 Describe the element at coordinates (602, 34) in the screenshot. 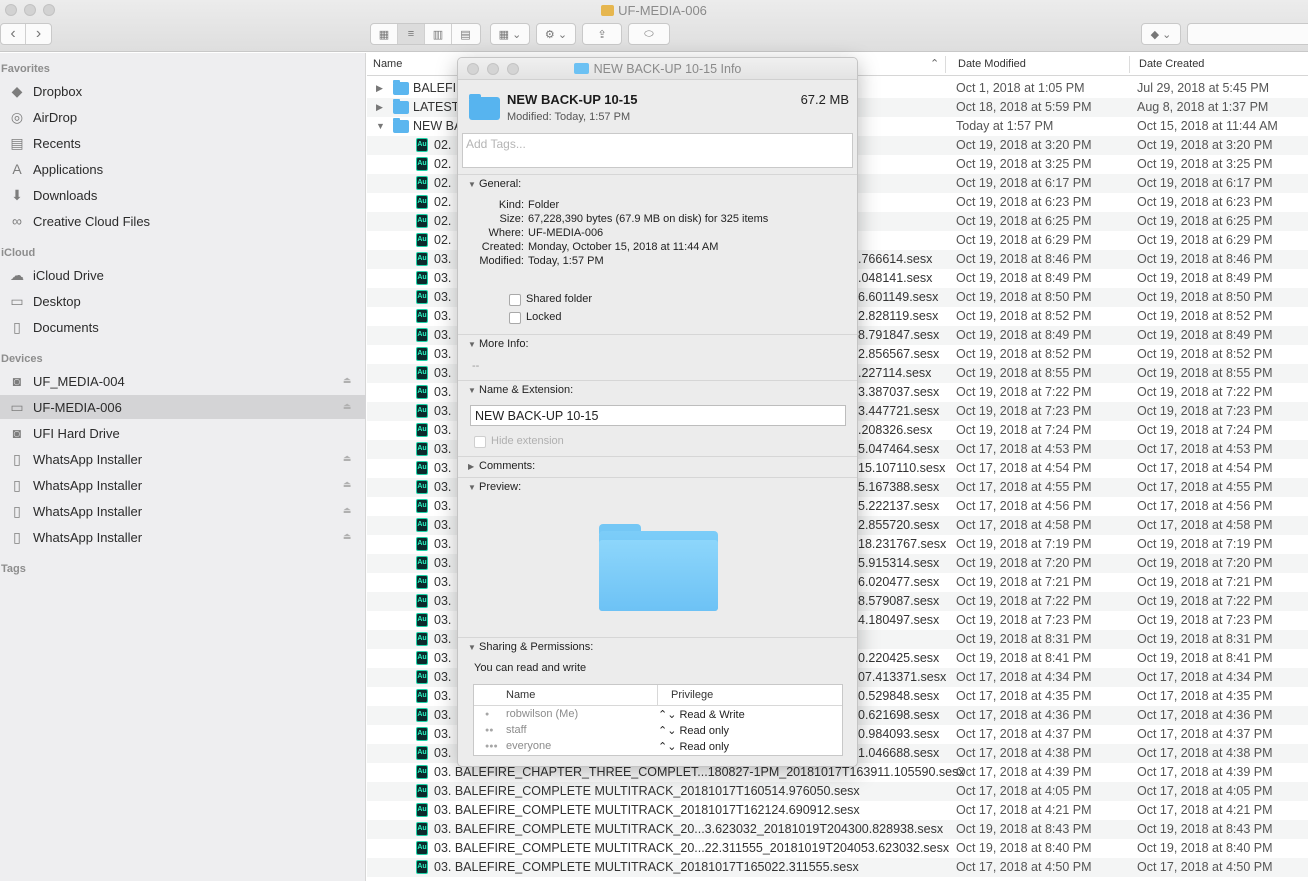

I see `share-button: ⇪` at that location.